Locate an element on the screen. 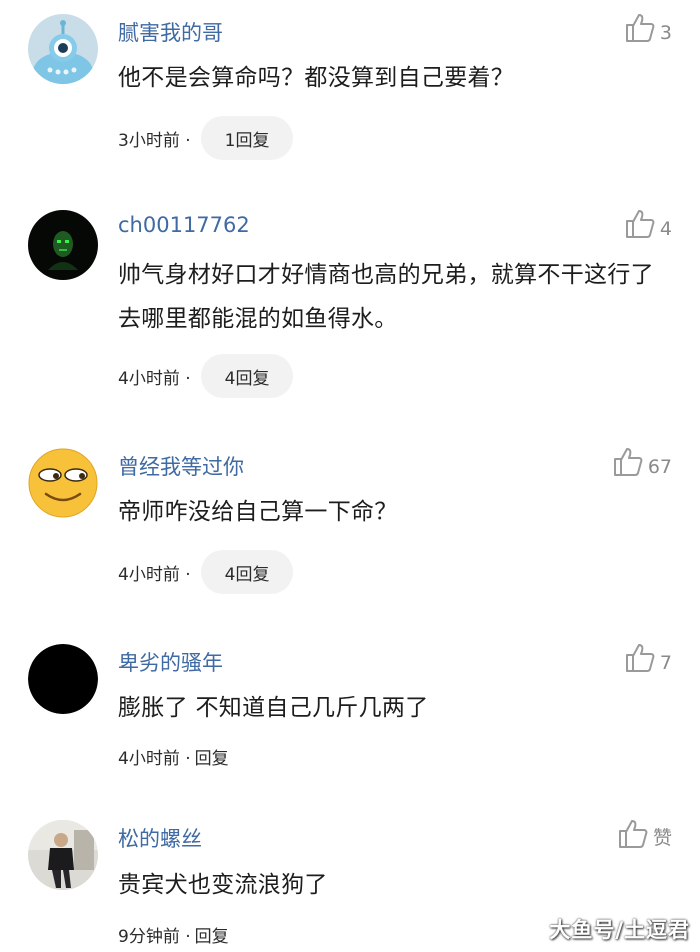 The width and height of the screenshot is (700, 952). username: 腻害我的哥 is located at coordinates (170, 32).